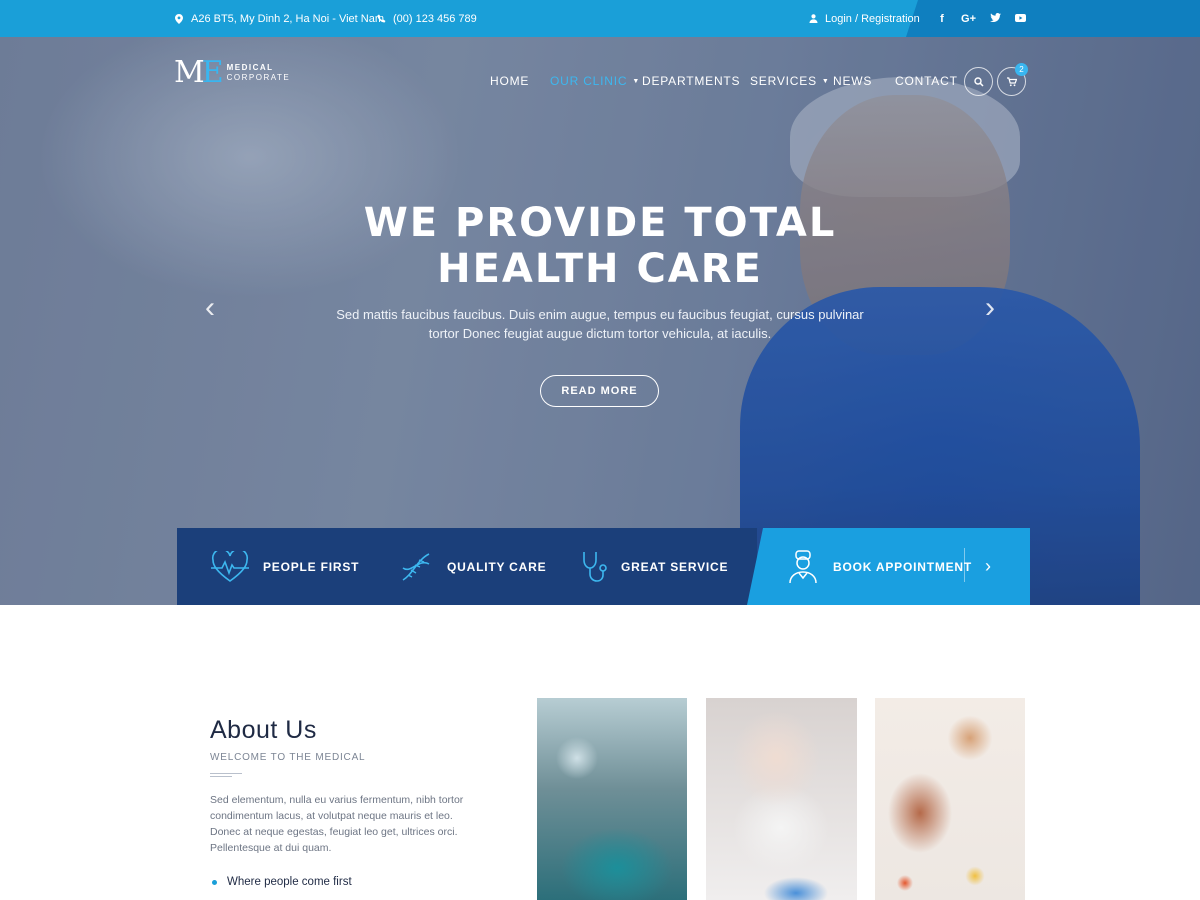 This screenshot has width=1200, height=900. Describe the element at coordinates (179, 18) in the screenshot. I see `map-pin-icon` at that location.